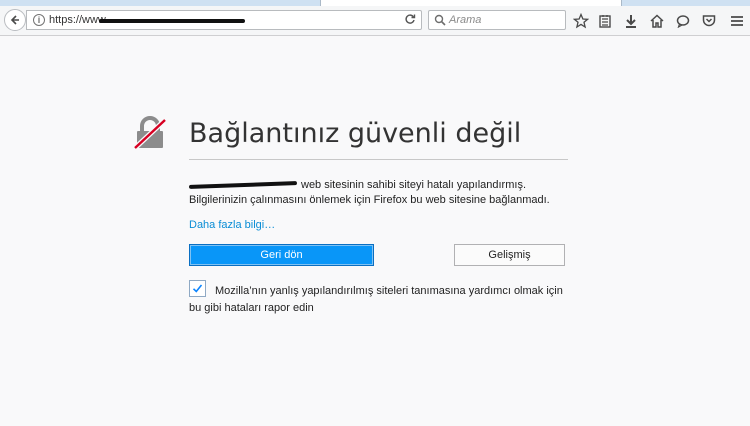 The image size is (750, 426). I want to click on star-icon, so click(581, 21).